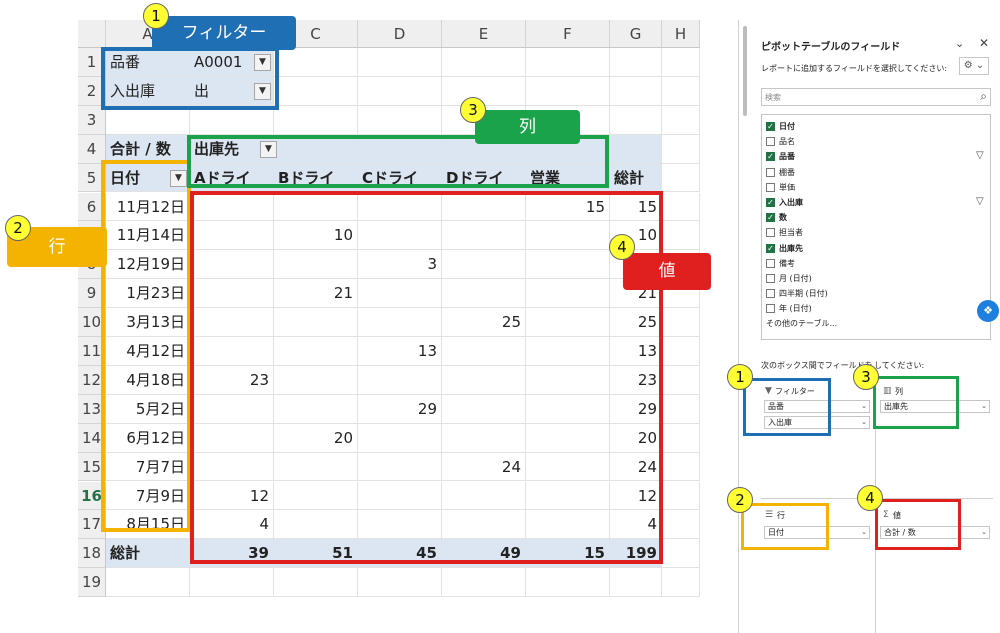 The image size is (1000, 633). What do you see at coordinates (791, 202) in the screenshot?
I see `field-name: 入出庫` at bounding box center [791, 202].